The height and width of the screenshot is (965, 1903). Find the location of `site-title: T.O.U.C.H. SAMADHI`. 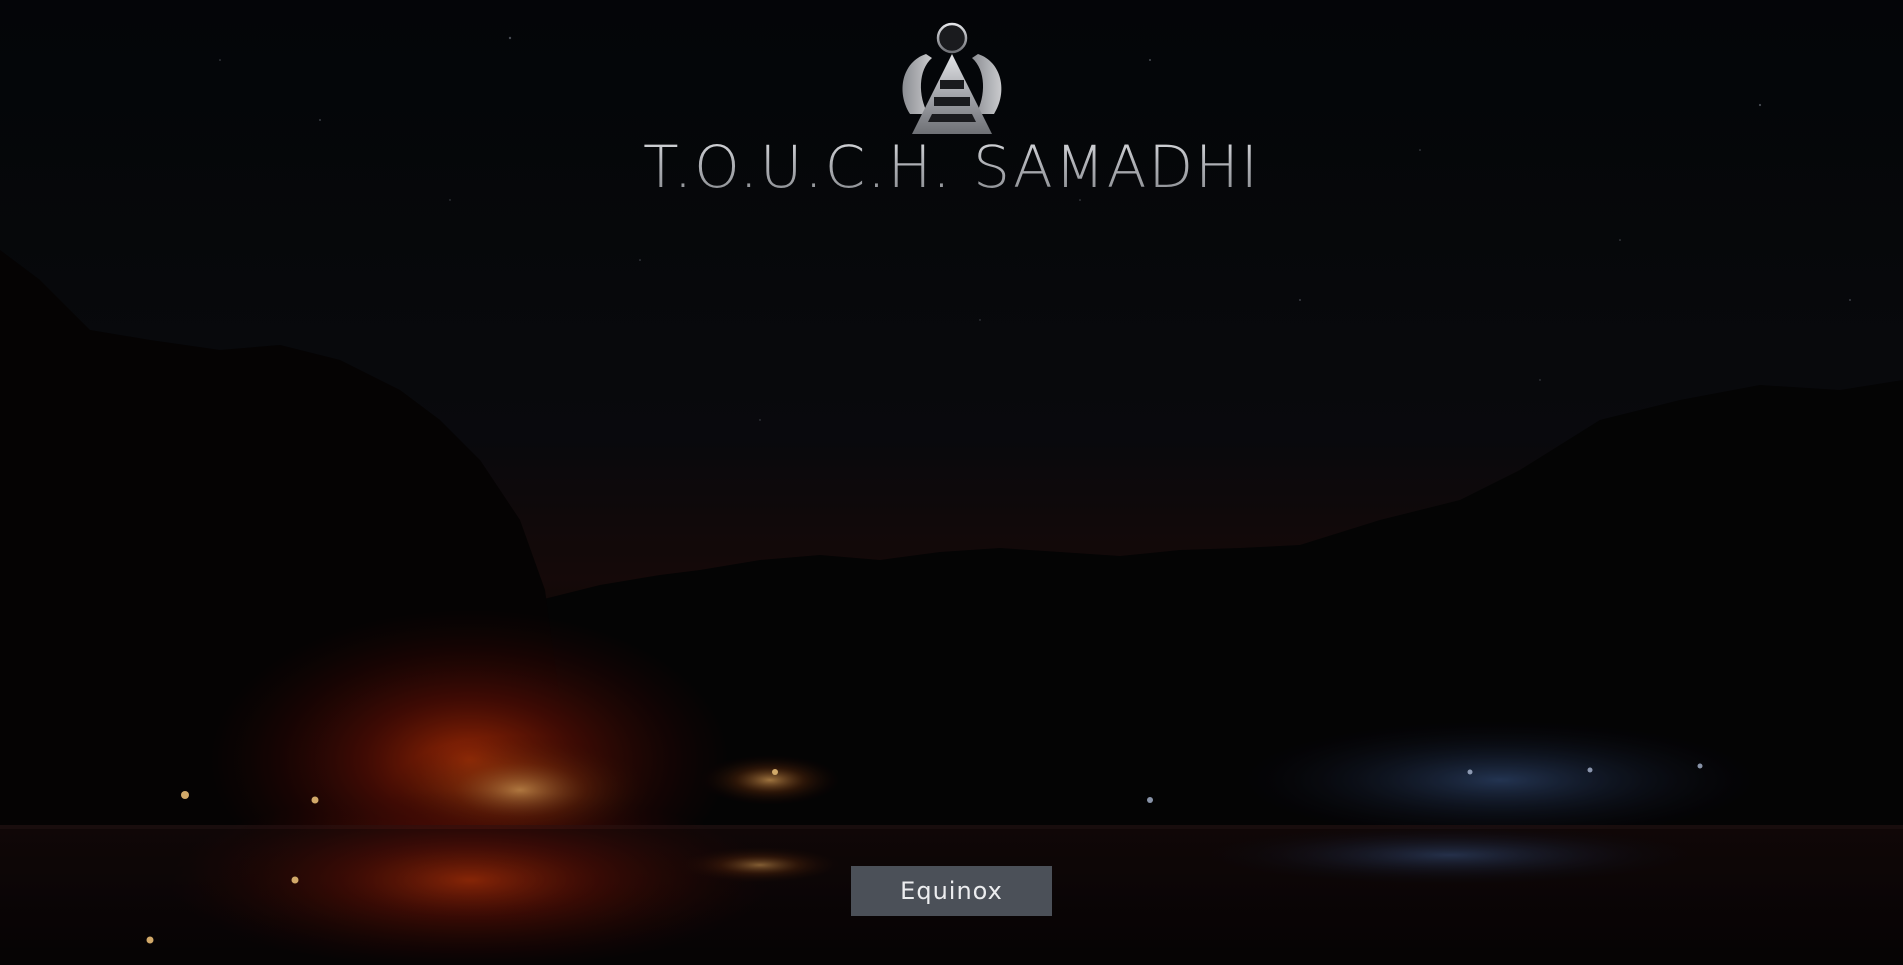

site-title: T.O.U.C.H. SAMADHI is located at coordinates (951, 167).